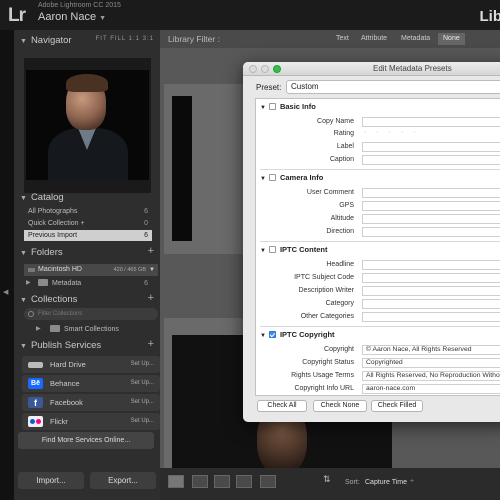 Image resolution: width=500 pixels, height=500 pixels. I want to click on left-panel-edge: ◀, so click(7, 265).